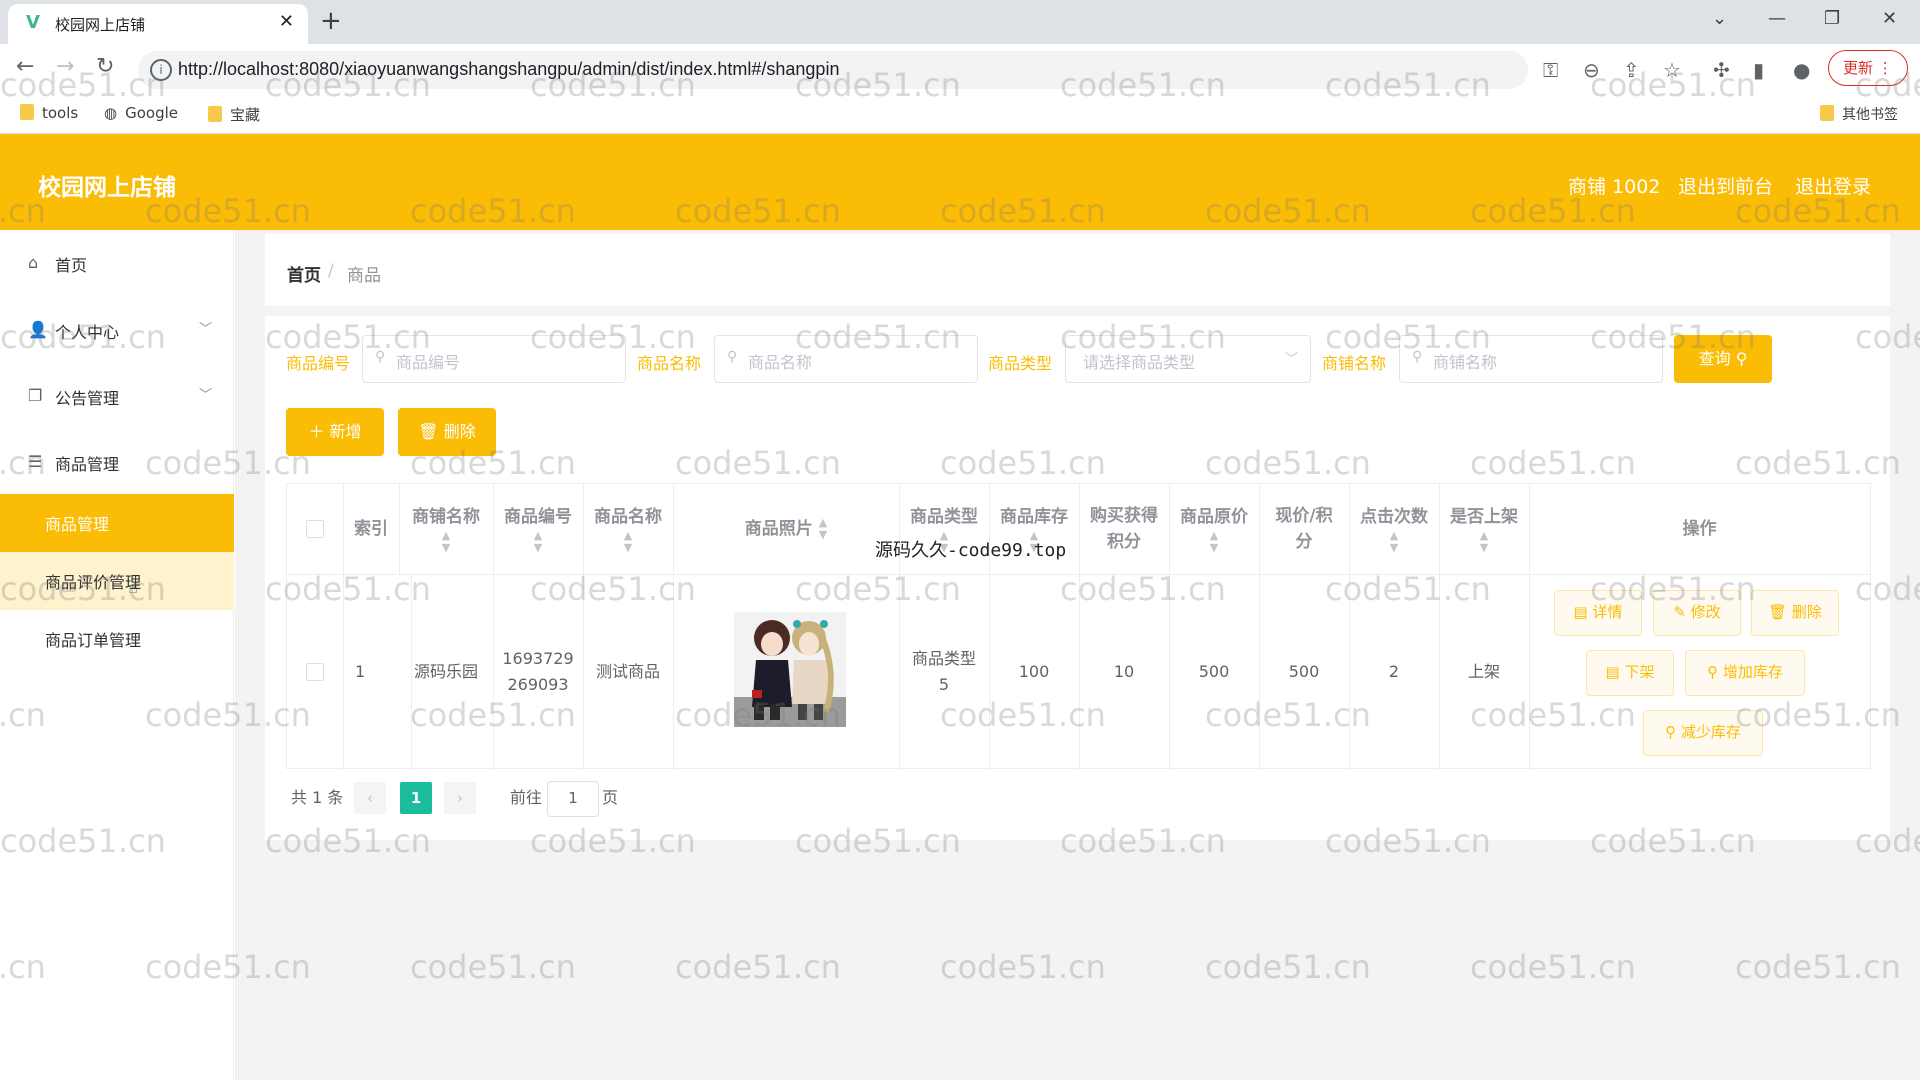 This screenshot has width=1920, height=1080. I want to click on update-button: 更新 ⋮, so click(1868, 68).